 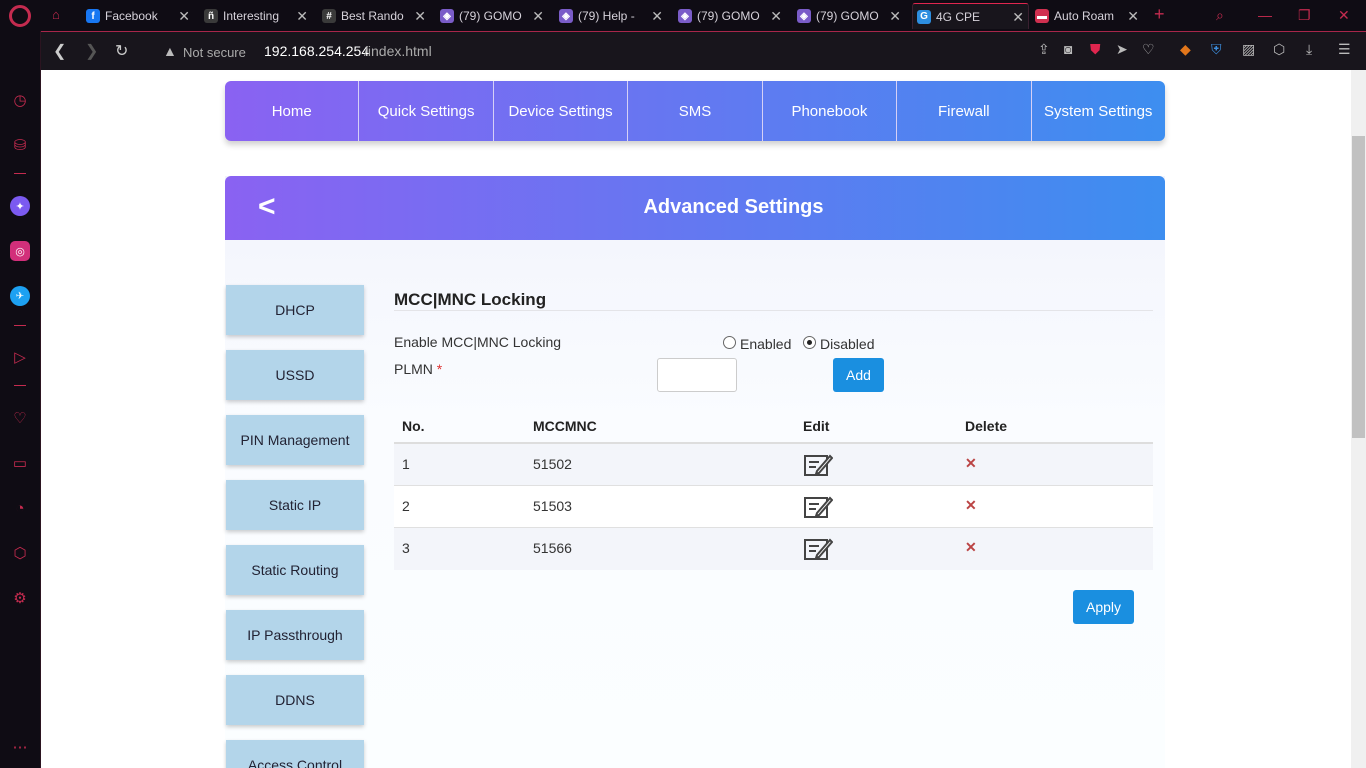 I want to click on send-icon: ➤, so click(x=1122, y=49).